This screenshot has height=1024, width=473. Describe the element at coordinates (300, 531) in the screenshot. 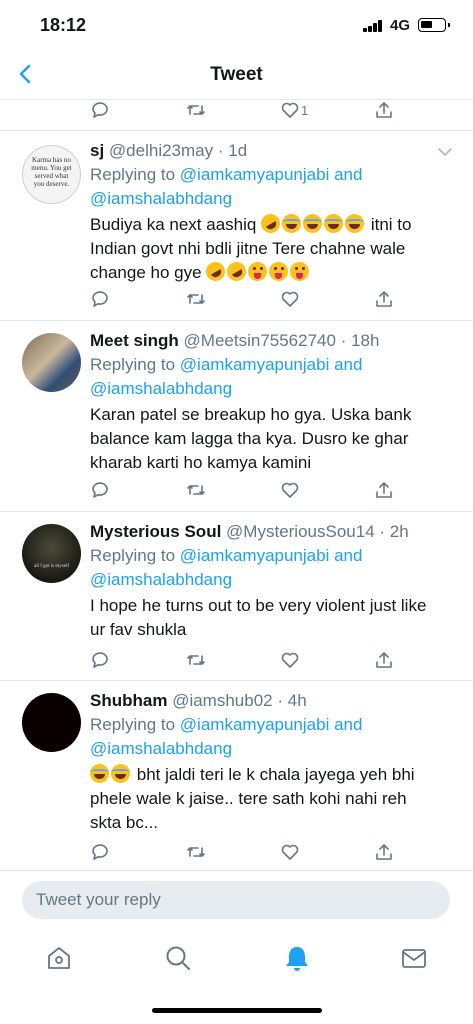

I see `author-handle: @MysteriousSou14` at that location.